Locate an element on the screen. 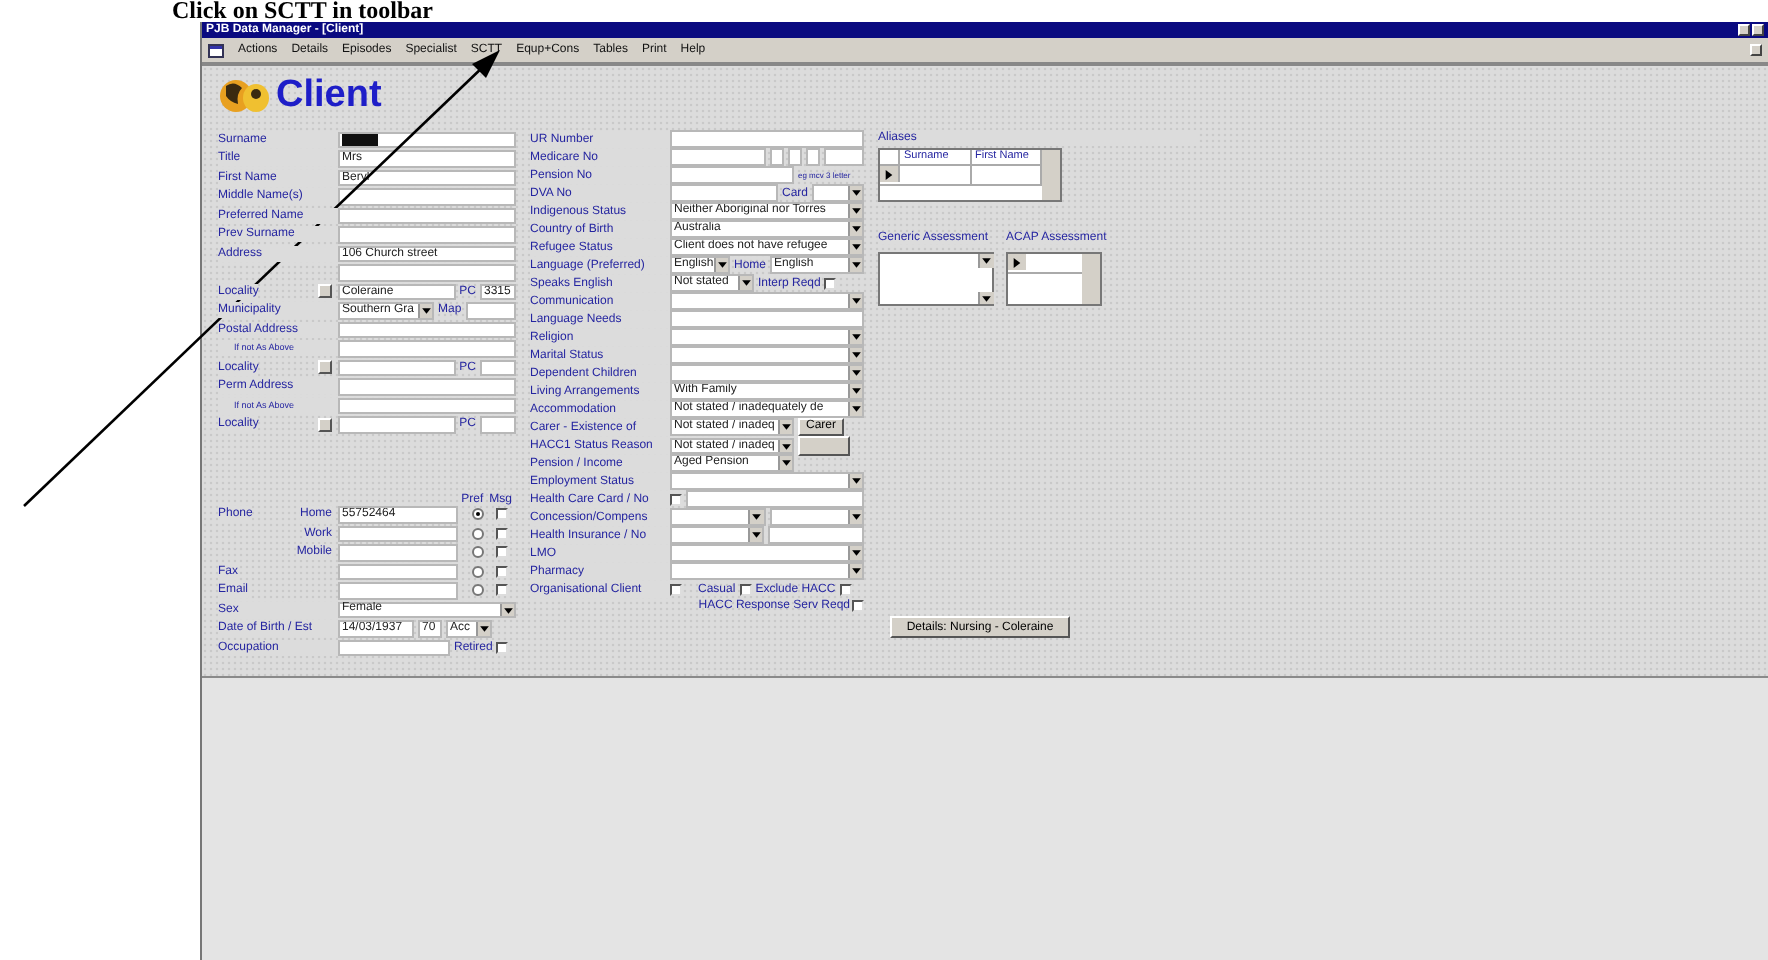  instruction-heading: Click on SCTT in toolbar is located at coordinates (302, 11).